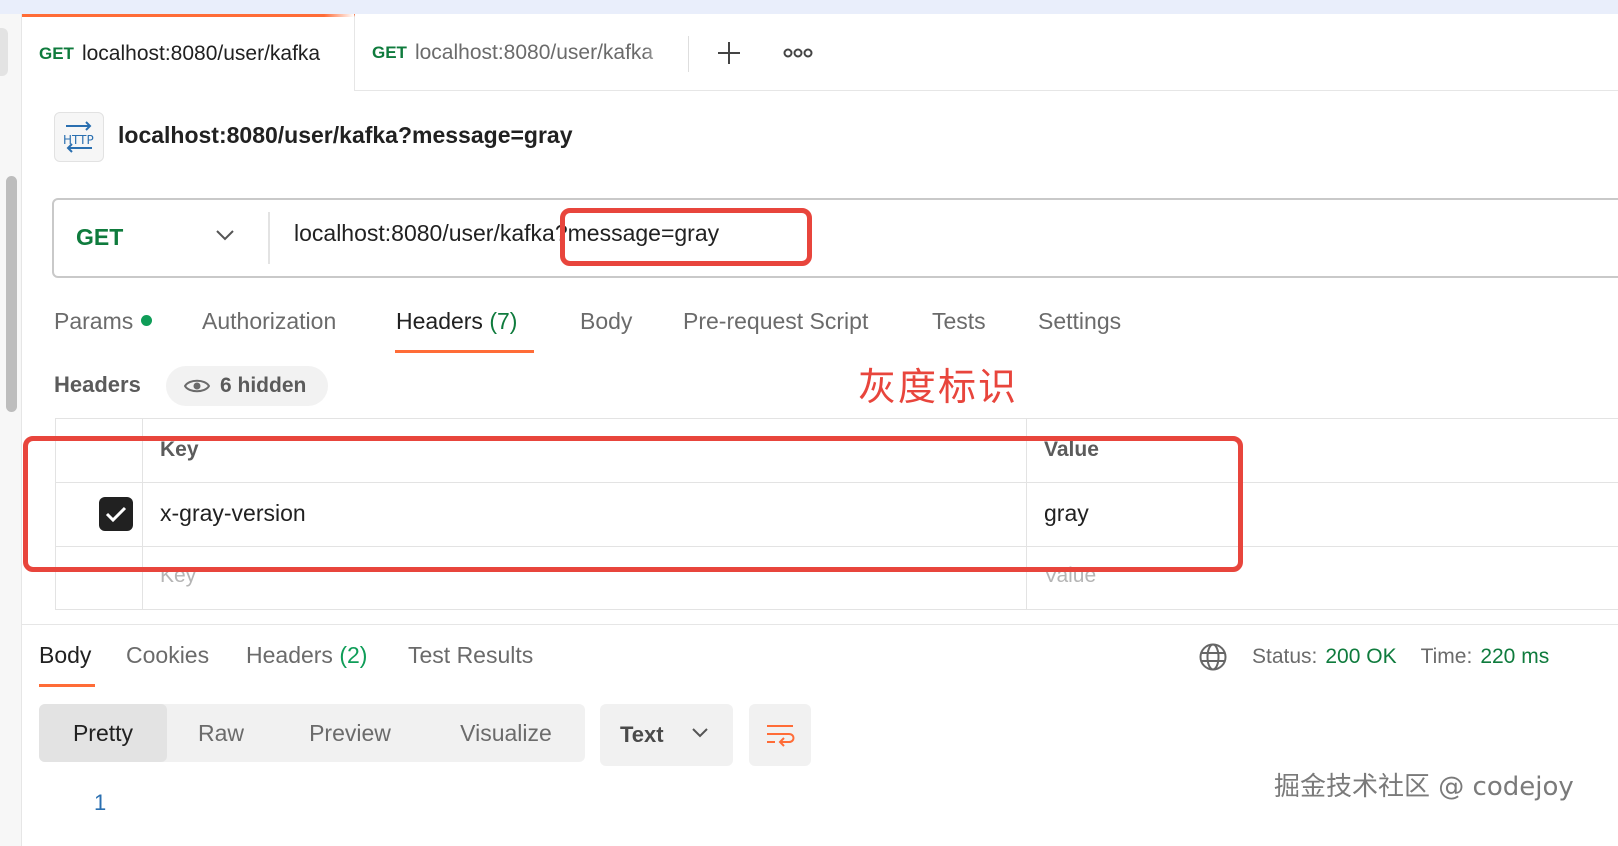  I want to click on left-gutter, so click(11, 430).